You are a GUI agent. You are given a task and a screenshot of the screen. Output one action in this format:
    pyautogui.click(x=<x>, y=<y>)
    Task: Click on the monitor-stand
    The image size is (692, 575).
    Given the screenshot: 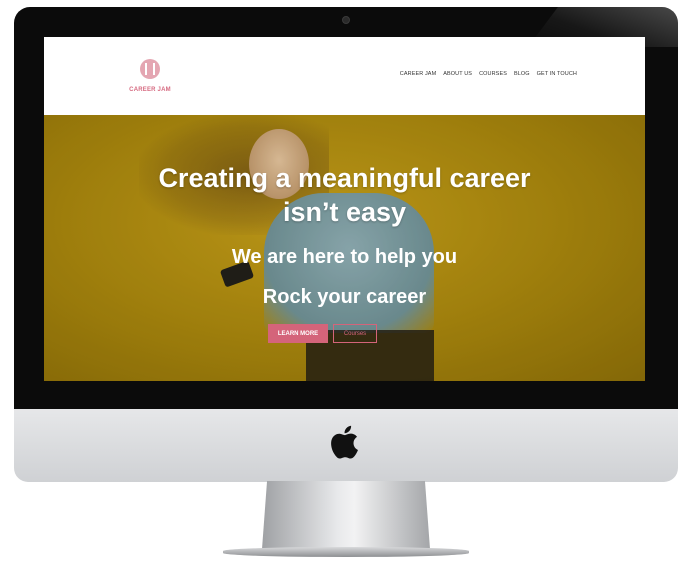 What is the action you would take?
    pyautogui.click(x=346, y=515)
    